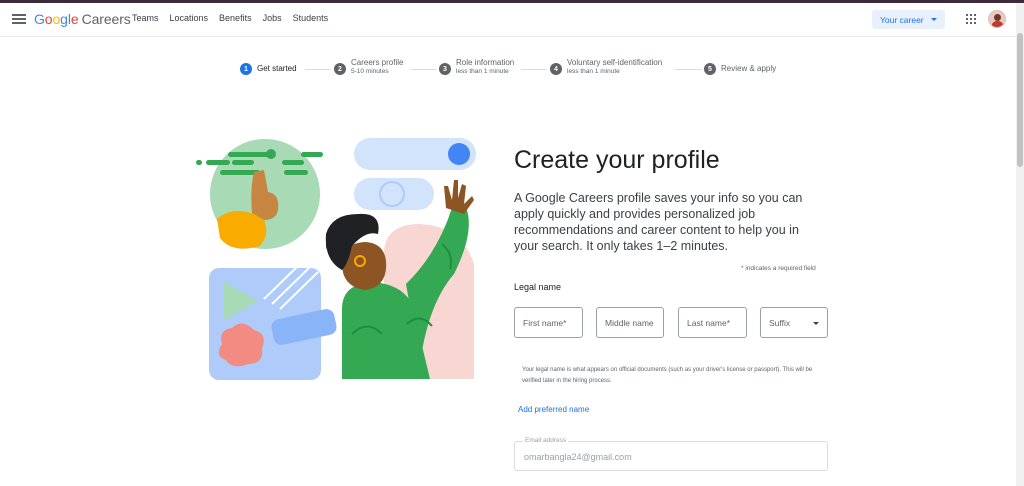 The image size is (1024, 486). I want to click on logo-letter: G, so click(39, 19).